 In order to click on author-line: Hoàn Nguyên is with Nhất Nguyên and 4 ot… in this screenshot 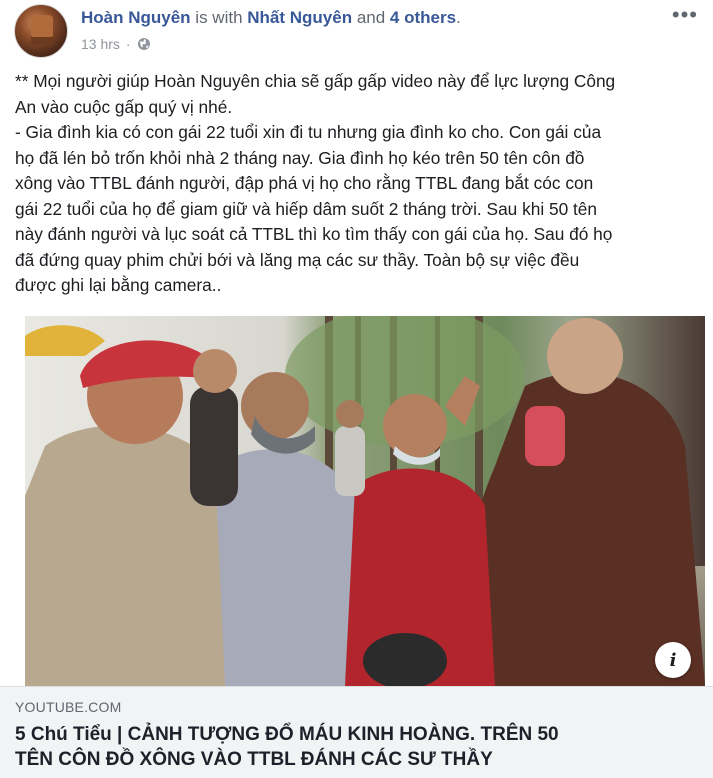, I will do `click(271, 18)`.